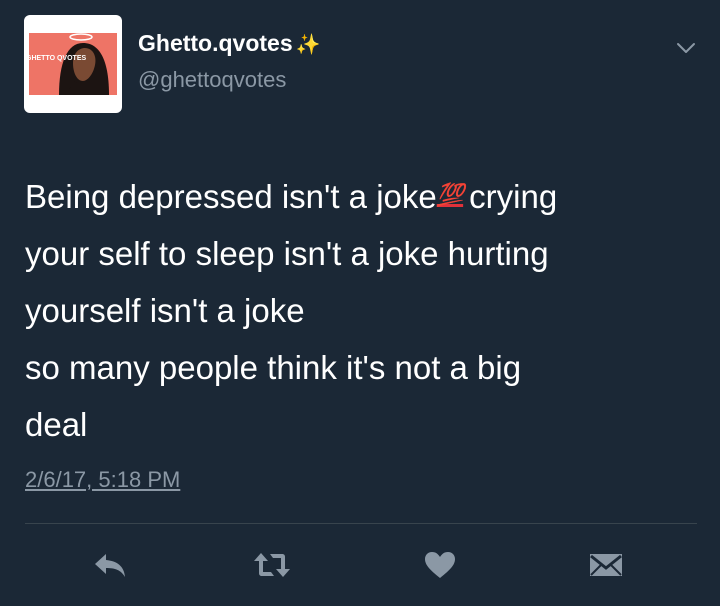 The height and width of the screenshot is (606, 720). What do you see at coordinates (287, 253) in the screenshot?
I see `tweet-line: your self to sleep isn't a joke hurting` at bounding box center [287, 253].